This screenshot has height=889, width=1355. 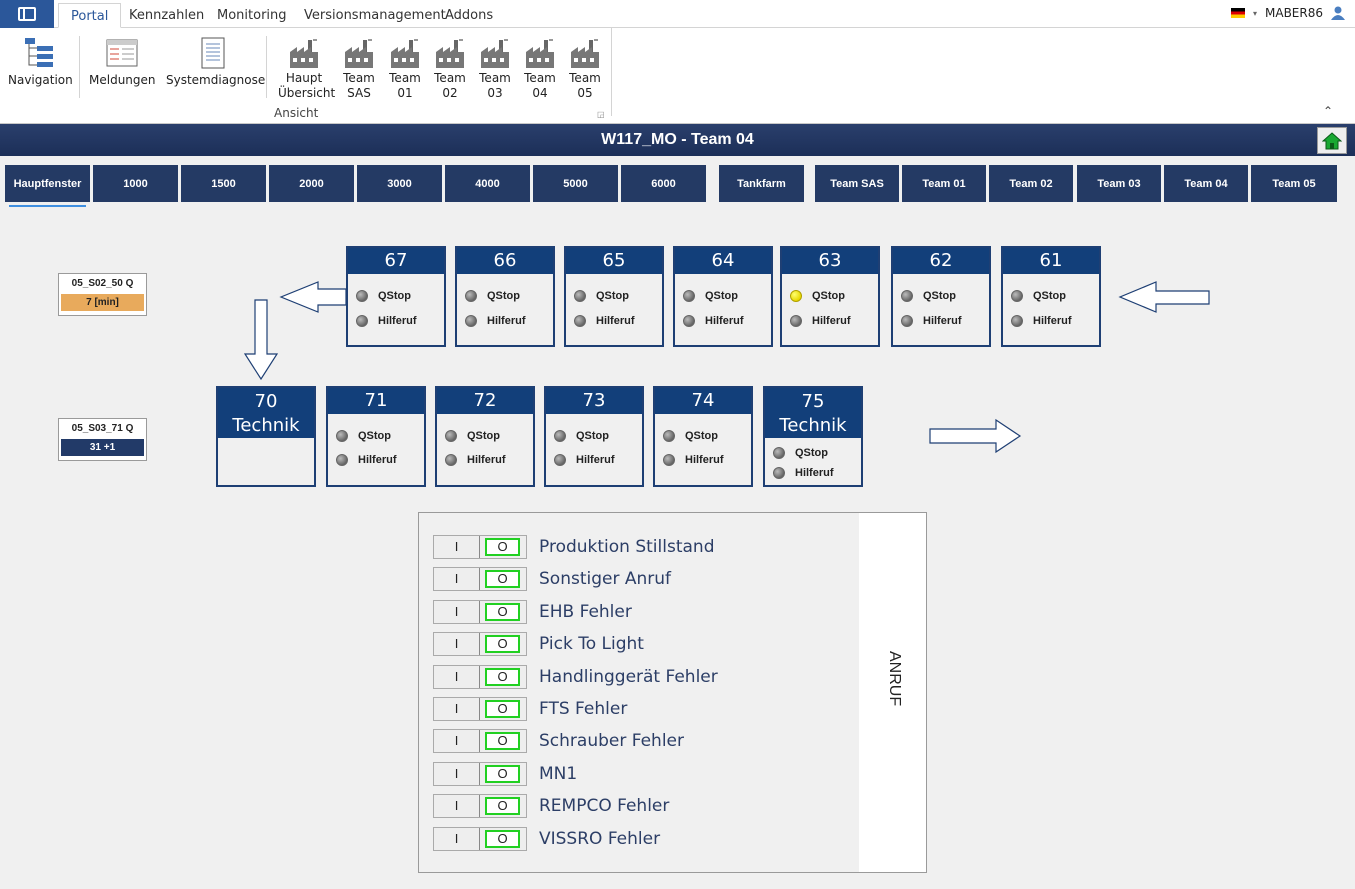 What do you see at coordinates (892, 692) in the screenshot?
I see `anruf-side-button: ANRUF` at bounding box center [892, 692].